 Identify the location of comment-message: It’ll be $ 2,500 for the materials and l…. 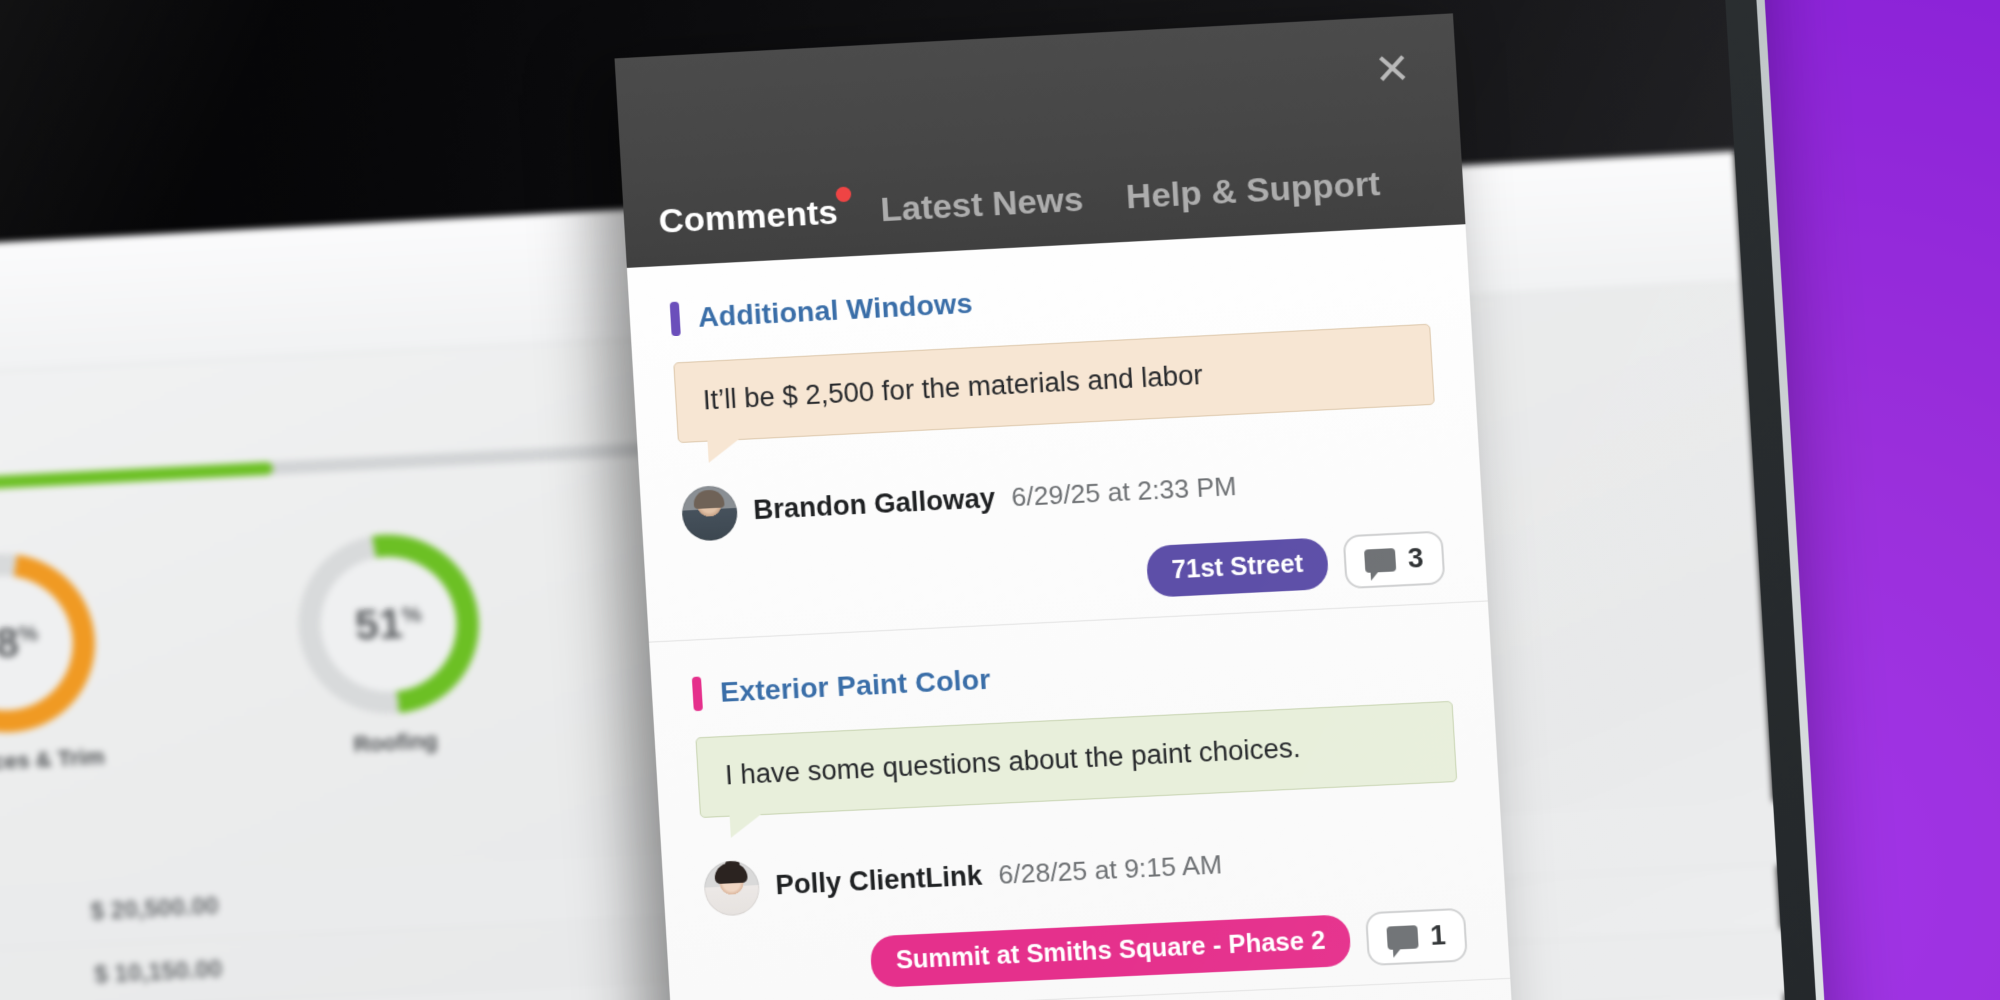
(953, 387).